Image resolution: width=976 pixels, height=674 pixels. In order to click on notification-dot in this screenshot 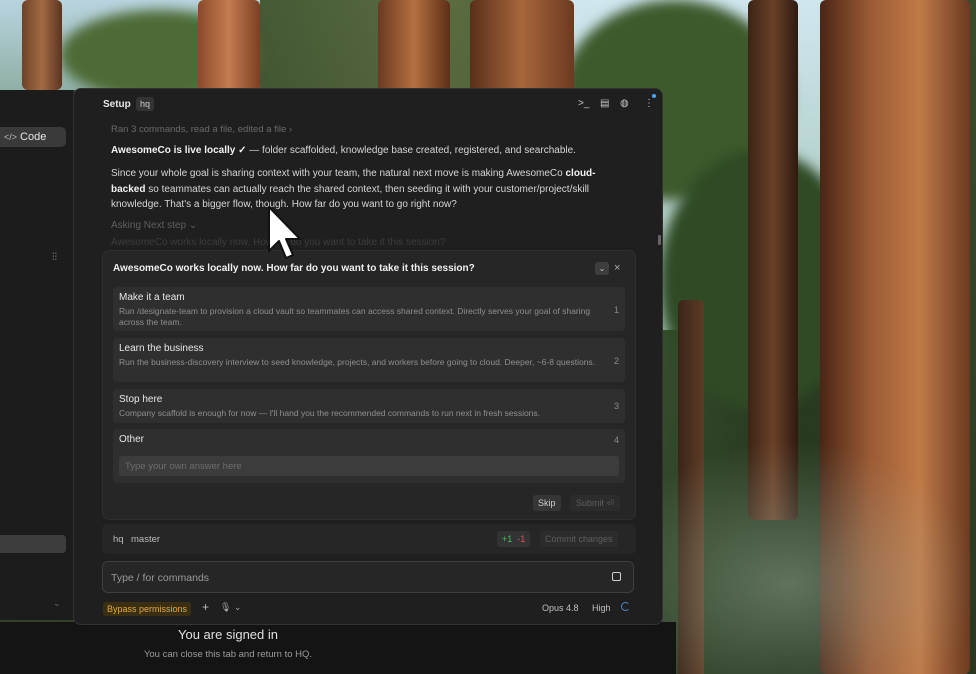, I will do `click(654, 96)`.